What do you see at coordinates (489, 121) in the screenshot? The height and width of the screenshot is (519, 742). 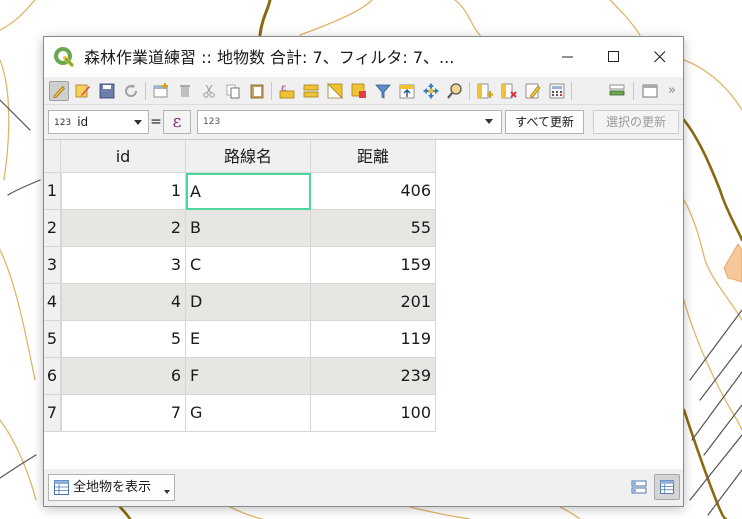 I see `expression-history-chevron-icon` at bounding box center [489, 121].